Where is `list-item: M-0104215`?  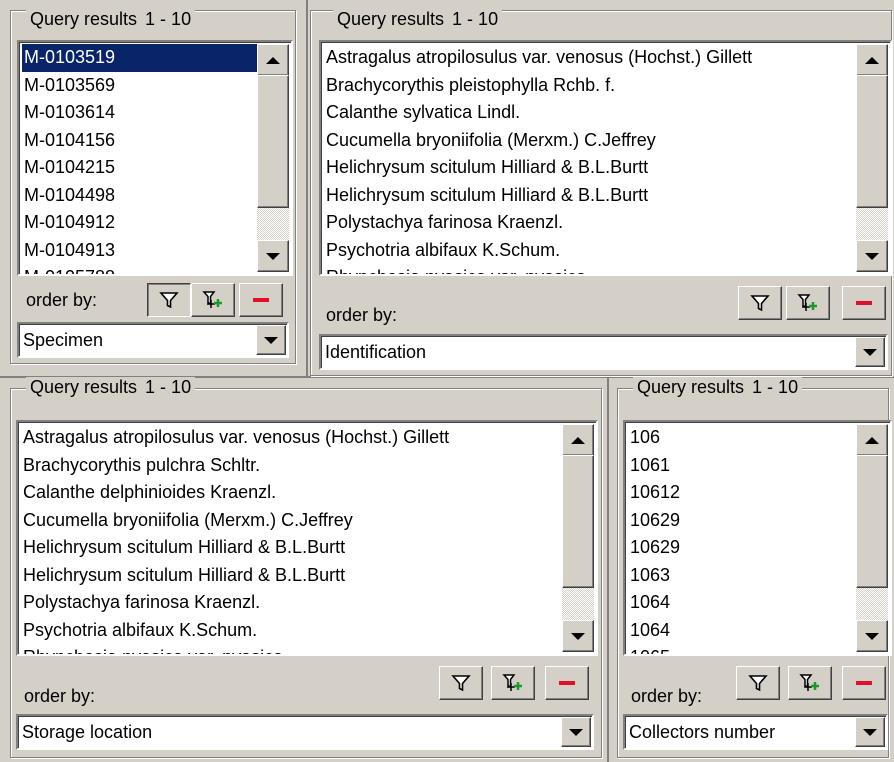 list-item: M-0104215 is located at coordinates (139, 168).